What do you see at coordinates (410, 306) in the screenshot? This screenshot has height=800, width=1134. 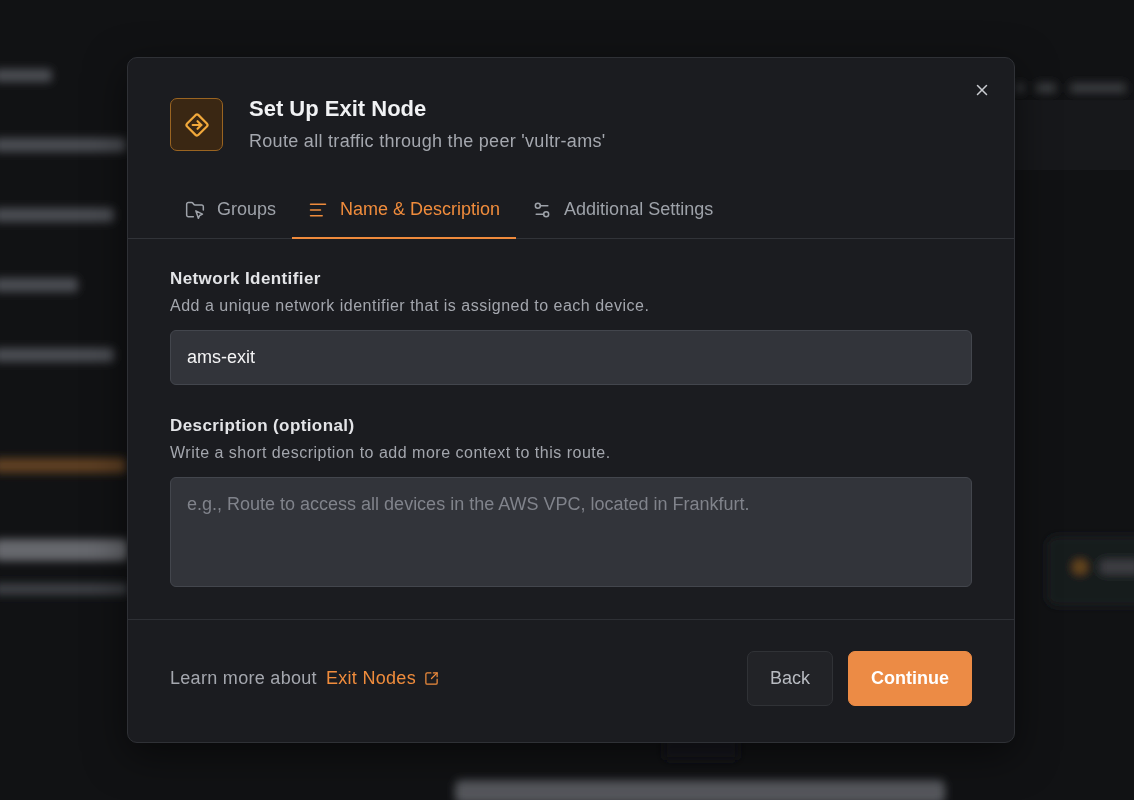 I see `field-help-text: Add a unique network identifier that is assigned to each device.` at bounding box center [410, 306].